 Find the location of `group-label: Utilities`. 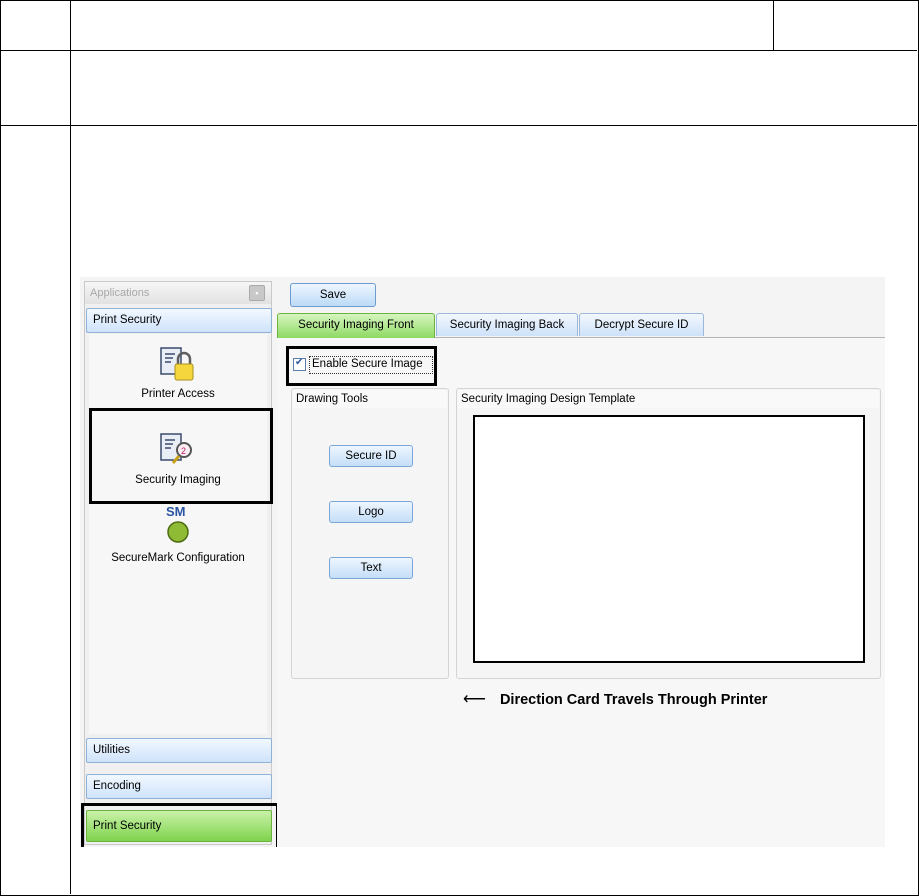

group-label: Utilities is located at coordinates (112, 750).